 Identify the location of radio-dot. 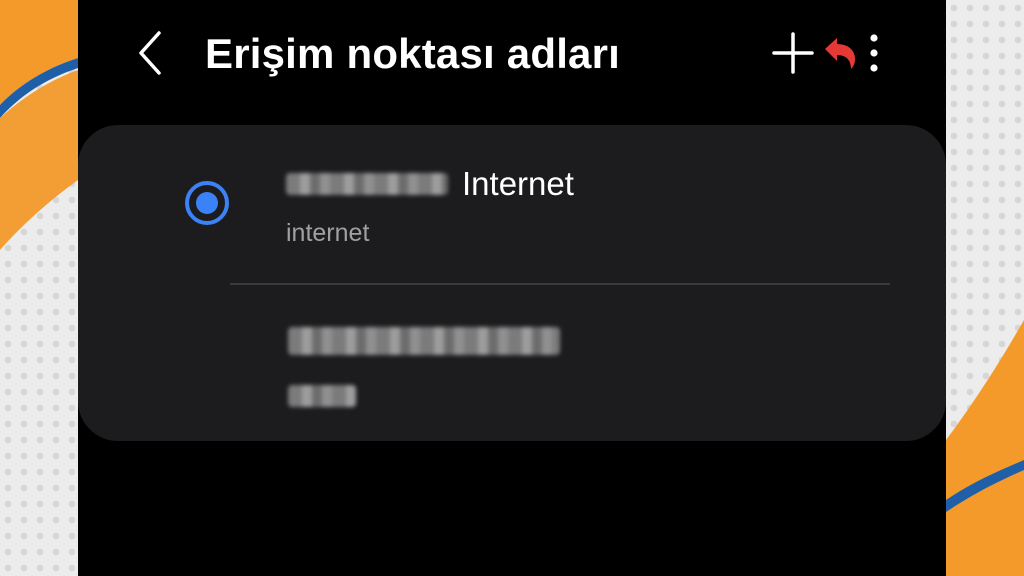
(207, 203).